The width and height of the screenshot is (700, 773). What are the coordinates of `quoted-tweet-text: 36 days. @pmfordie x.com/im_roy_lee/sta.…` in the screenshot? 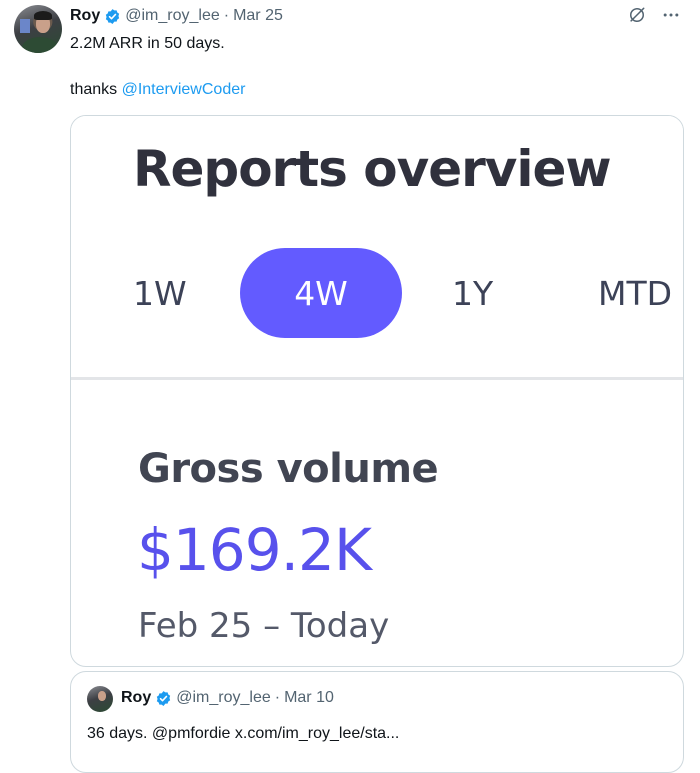 It's located at (243, 733).